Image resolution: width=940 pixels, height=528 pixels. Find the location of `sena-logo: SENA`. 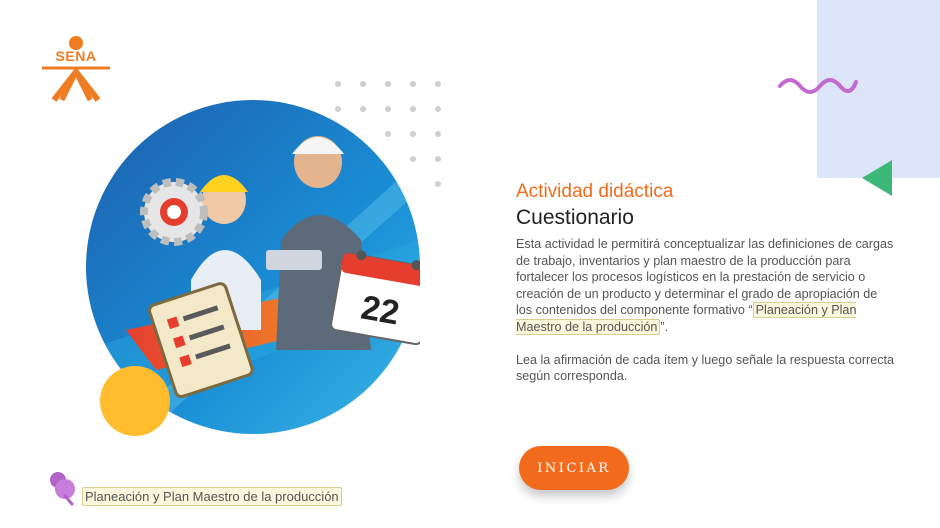

sena-logo: SENA is located at coordinates (76, 68).